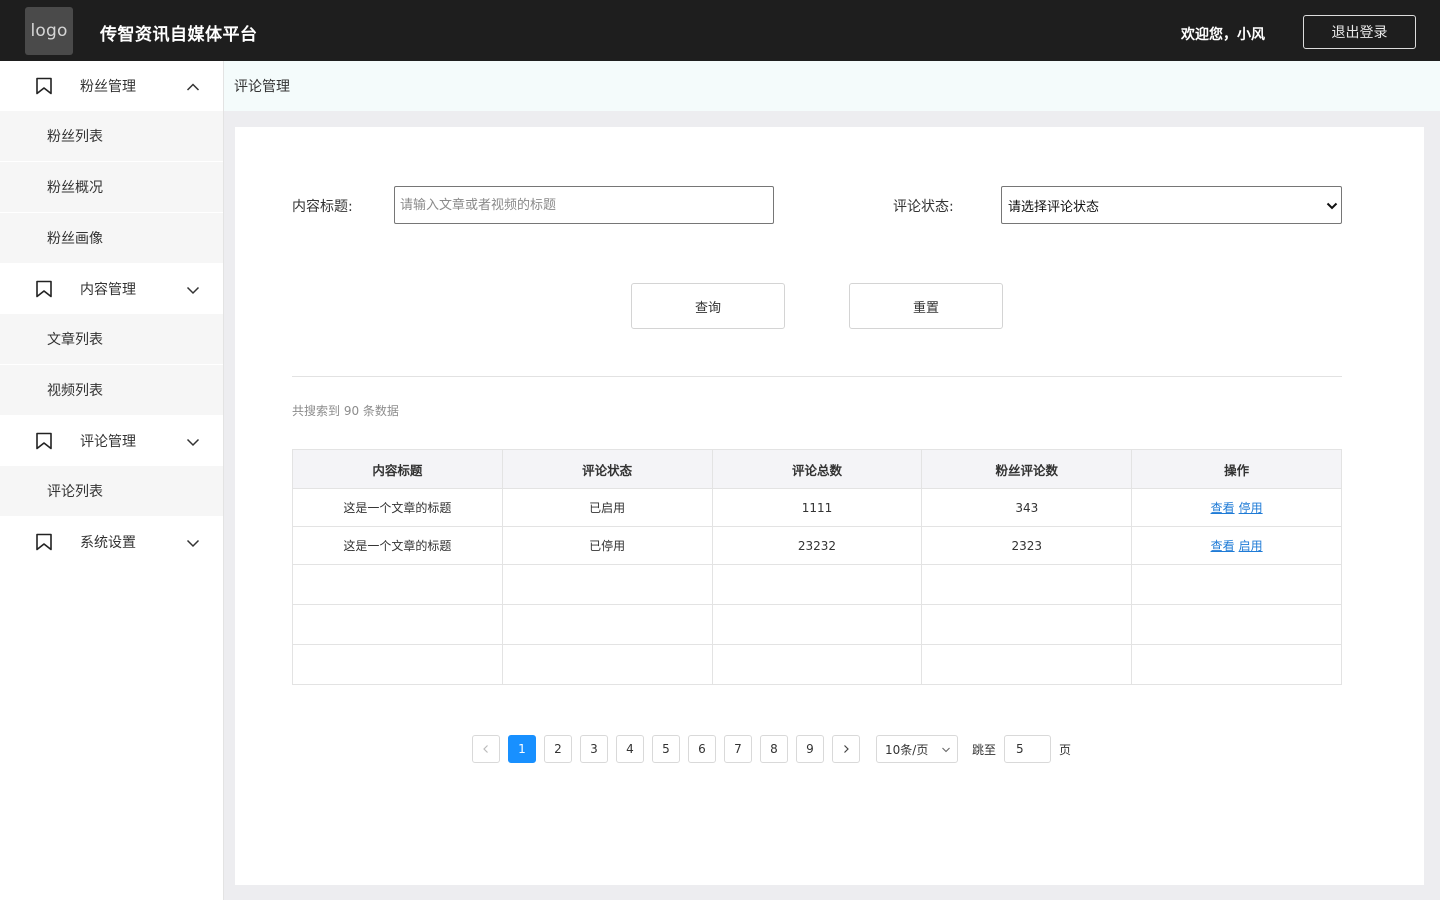 The height and width of the screenshot is (900, 1440). I want to click on enable-link: 启用, so click(1251, 546).